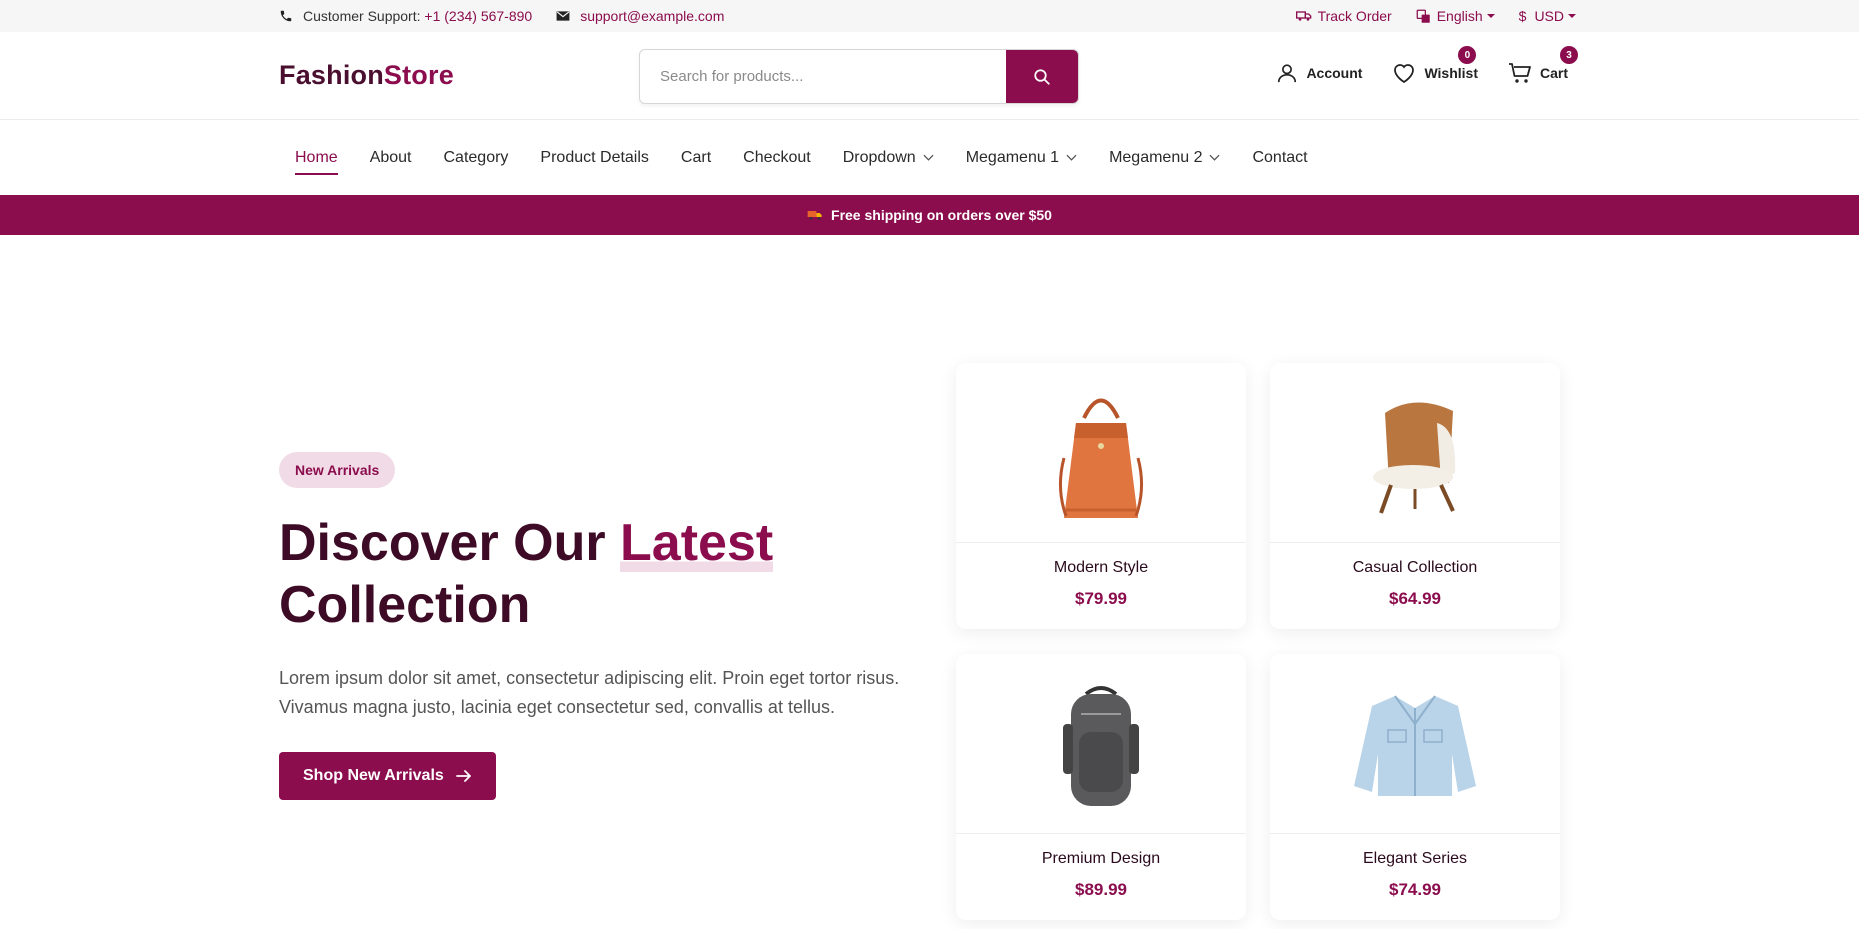  What do you see at coordinates (450, 543) in the screenshot?
I see `hero-title-part-1: Discover Our` at bounding box center [450, 543].